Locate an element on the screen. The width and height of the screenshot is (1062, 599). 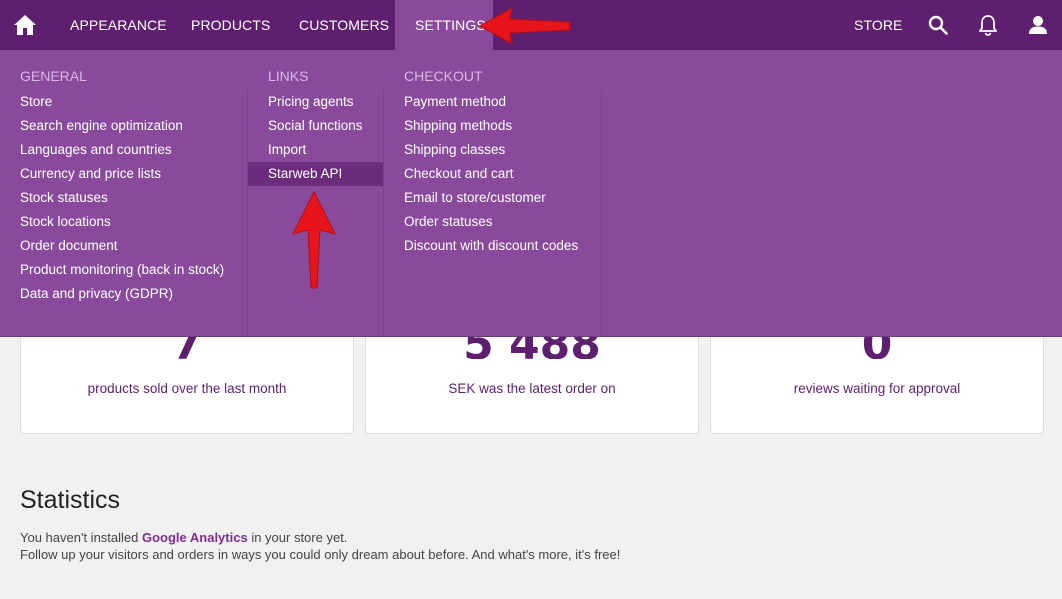
notifications-button is located at coordinates (988, 25).